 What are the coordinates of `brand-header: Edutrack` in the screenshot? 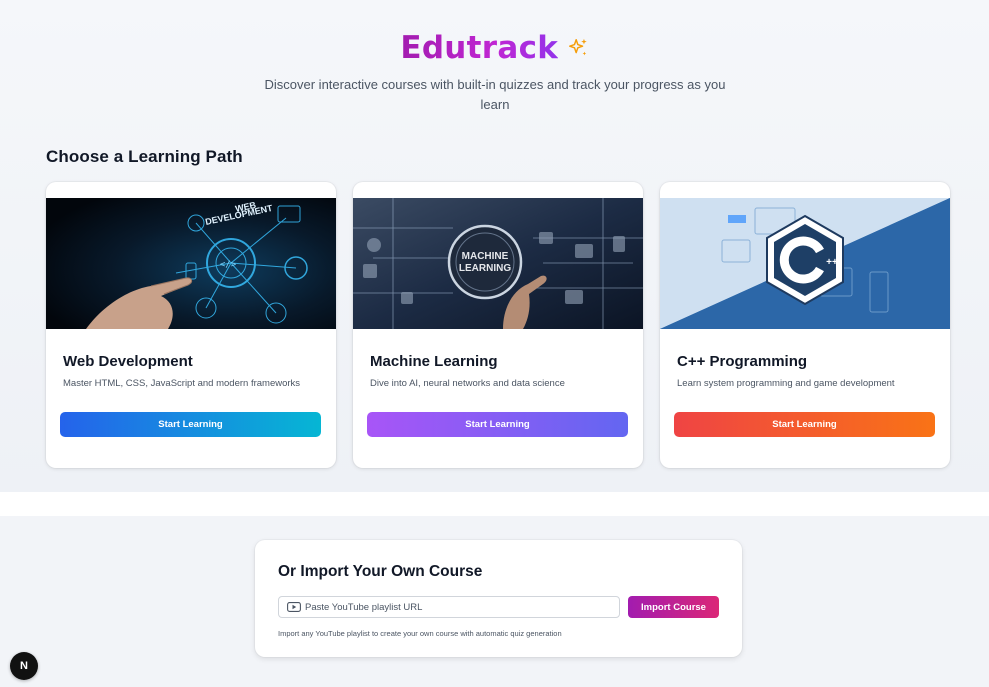 It's located at (494, 48).